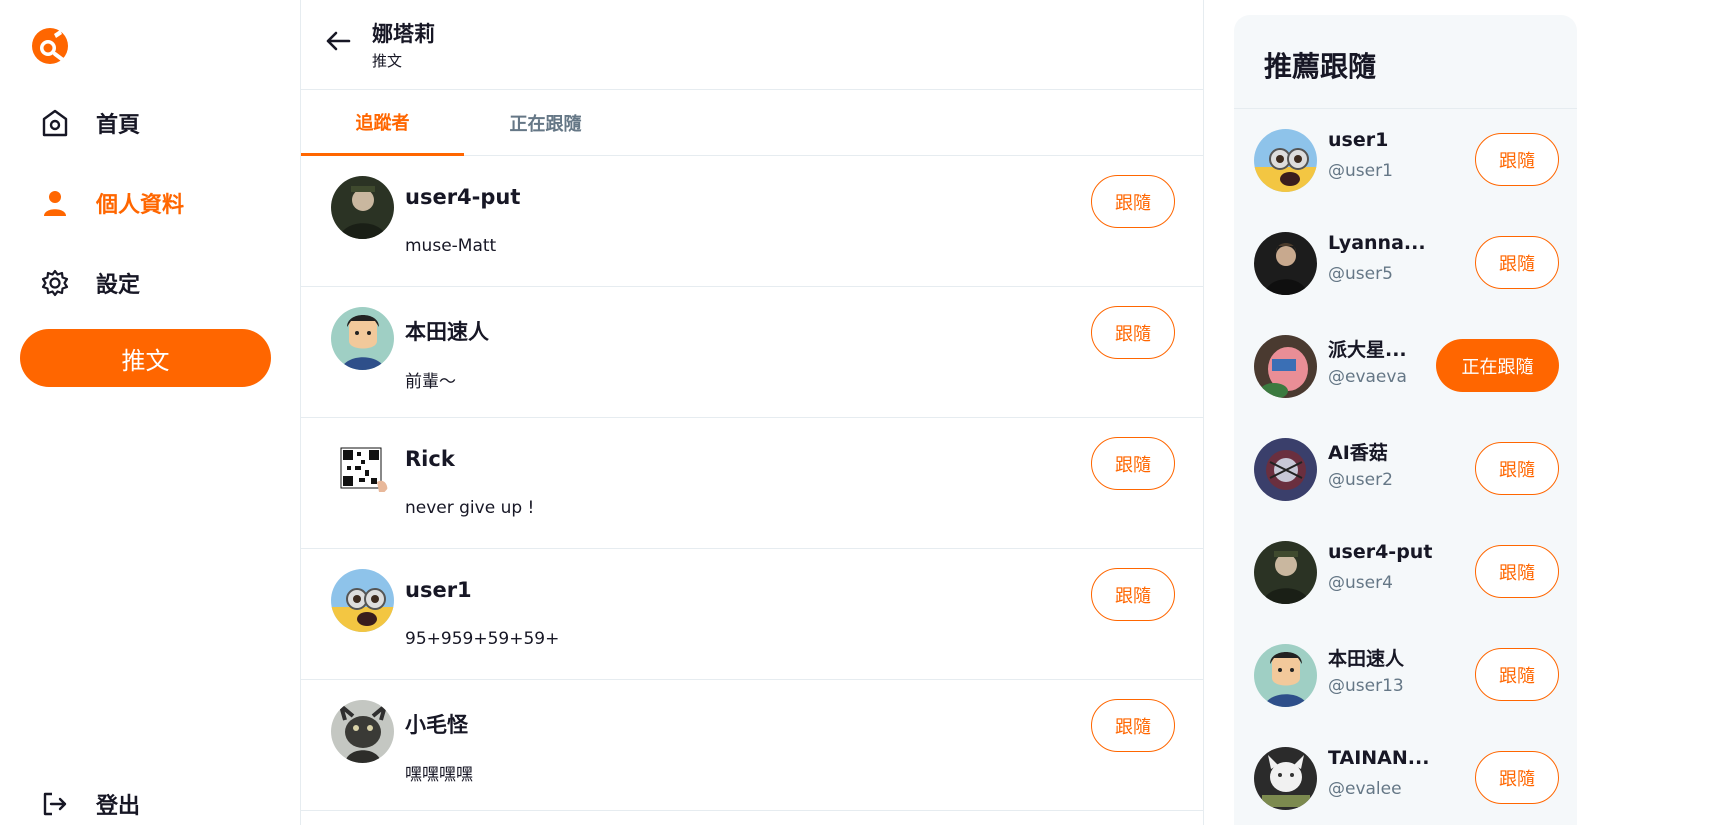 Image resolution: width=1735 pixels, height=825 pixels. What do you see at coordinates (118, 806) in the screenshot?
I see `logout-label: 登出` at bounding box center [118, 806].